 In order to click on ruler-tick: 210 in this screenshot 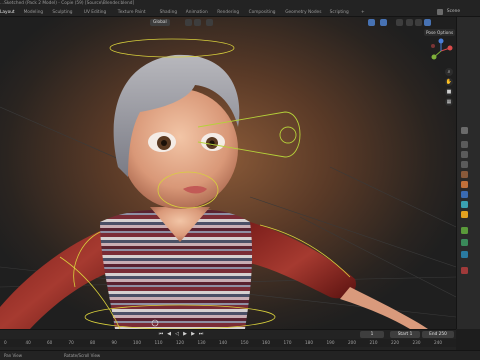, I will do `click(373, 342)`.